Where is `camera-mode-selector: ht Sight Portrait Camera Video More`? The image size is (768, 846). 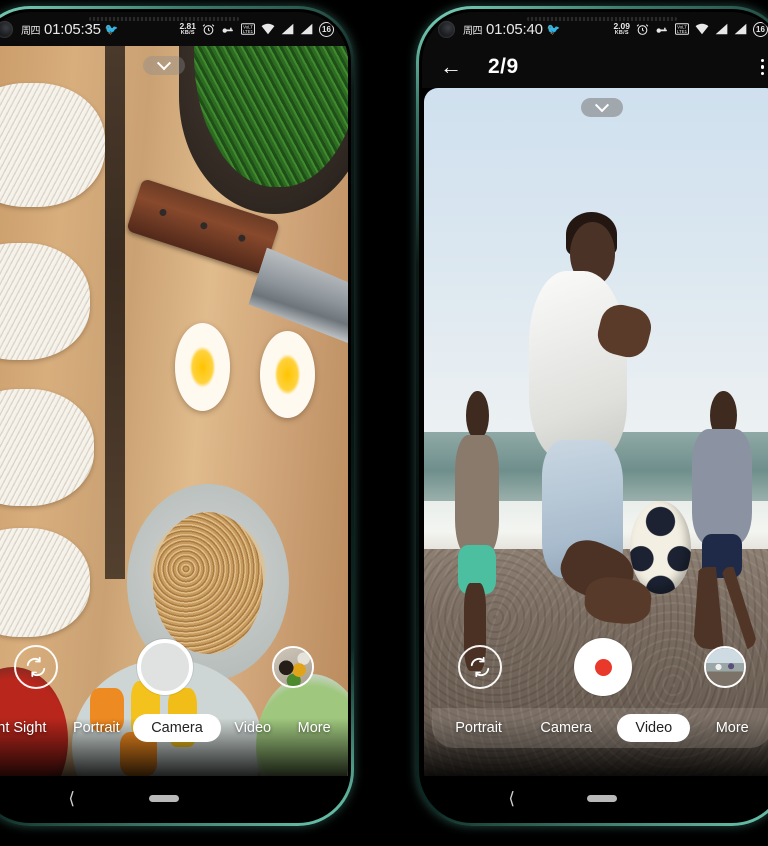 camera-mode-selector: ht Sight Portrait Camera Video More is located at coordinates (174, 728).